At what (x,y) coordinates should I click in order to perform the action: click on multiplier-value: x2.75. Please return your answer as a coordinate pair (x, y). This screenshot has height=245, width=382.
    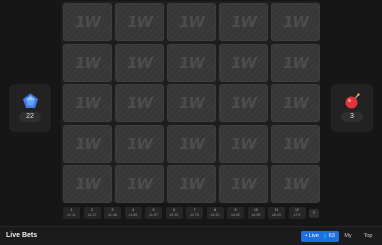
    Looking at the image, I should click on (194, 214).